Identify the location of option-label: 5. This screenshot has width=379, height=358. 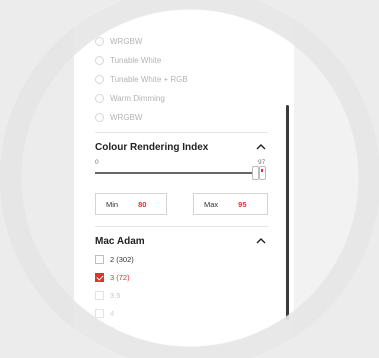
(112, 329).